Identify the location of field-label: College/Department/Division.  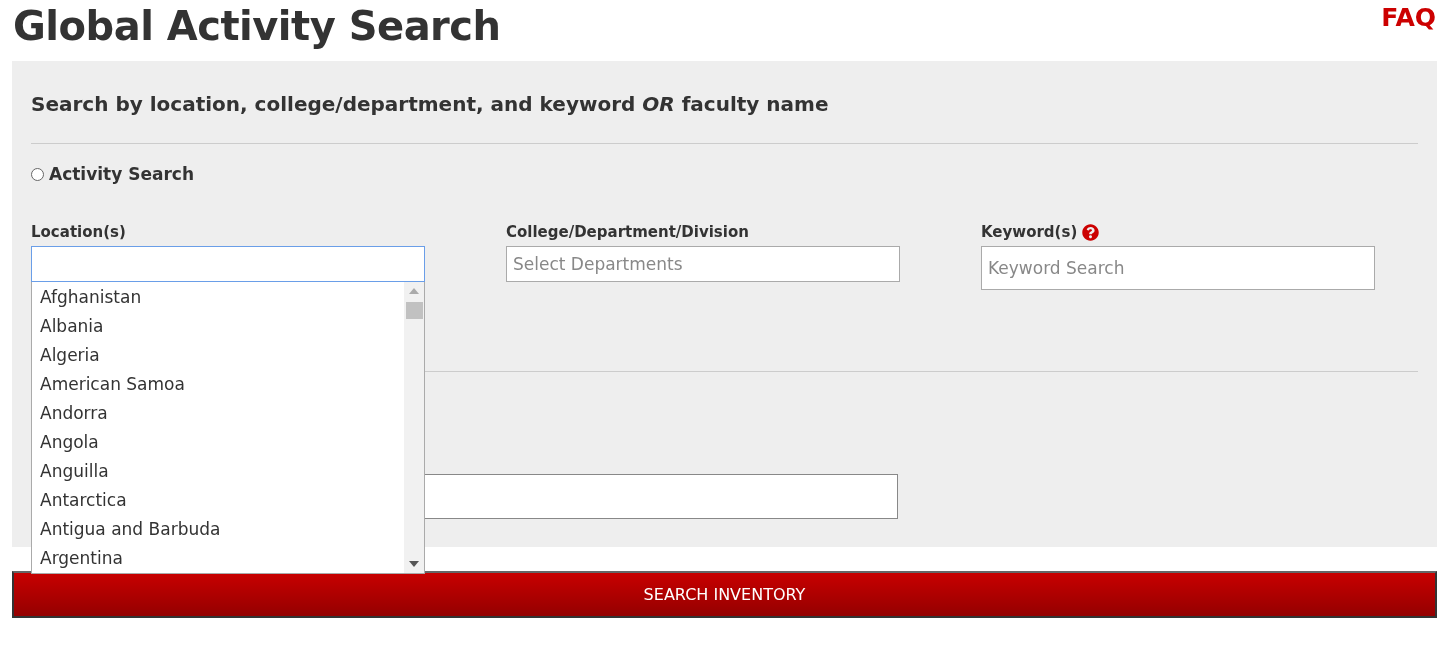
(627, 232).